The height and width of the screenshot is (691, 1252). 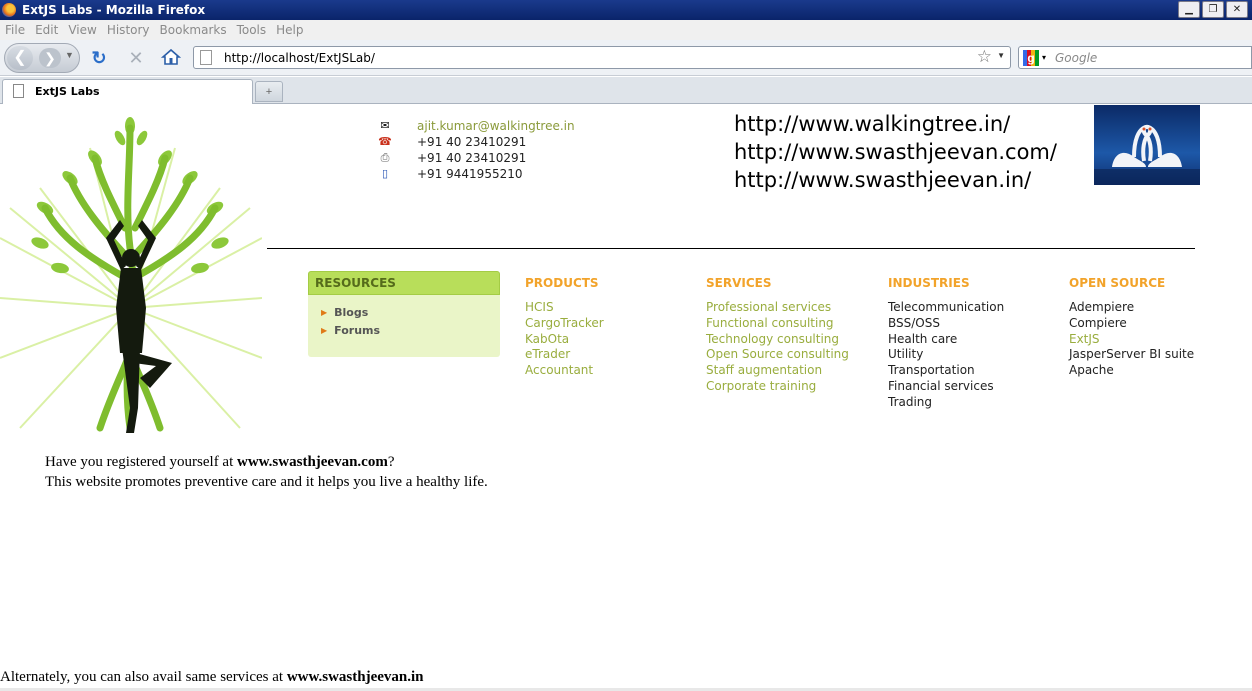 What do you see at coordinates (131, 276) in the screenshot?
I see `yoga-tree-logo` at bounding box center [131, 276].